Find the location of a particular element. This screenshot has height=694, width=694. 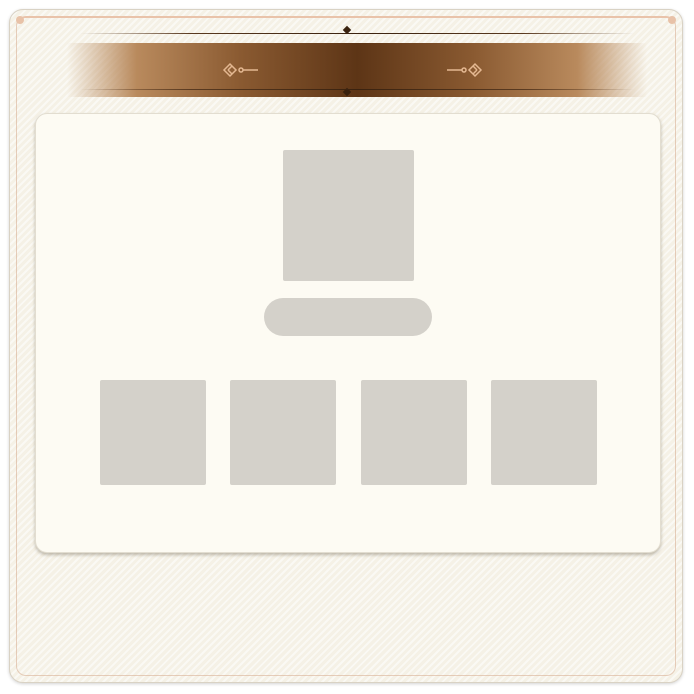

banner-top-line is located at coordinates (357, 33).